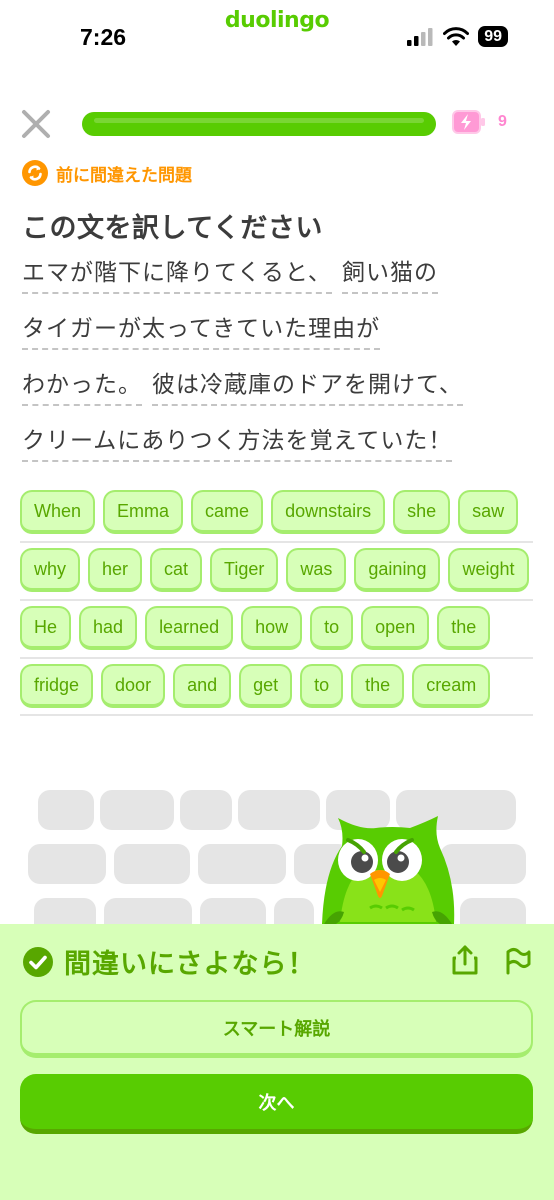  I want to click on word-tile: fridge, so click(57, 686).